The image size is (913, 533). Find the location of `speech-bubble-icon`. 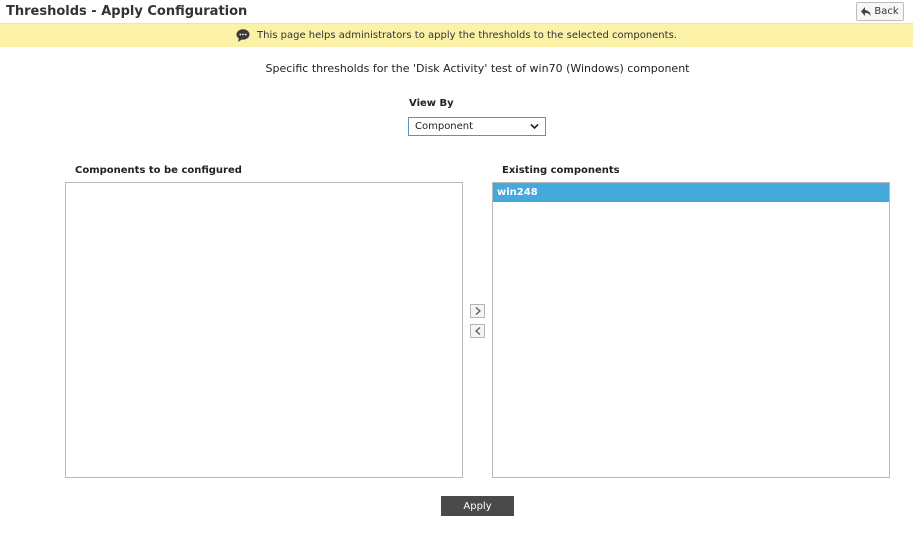

speech-bubble-icon is located at coordinates (243, 35).